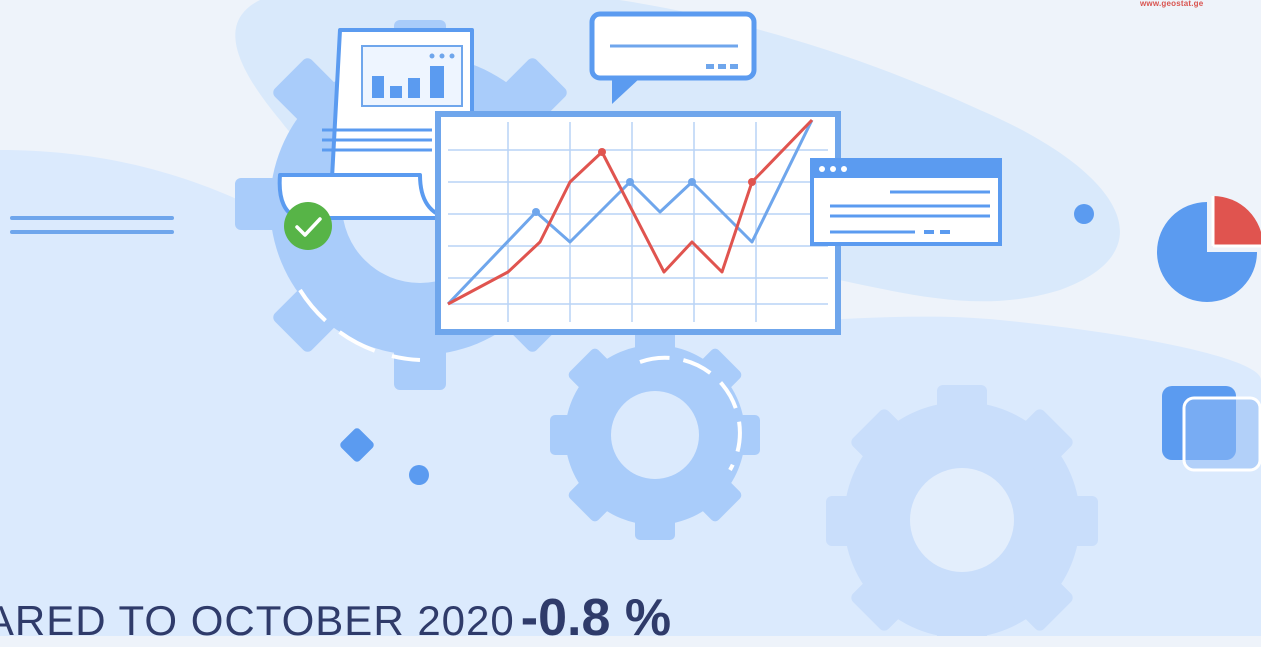  What do you see at coordinates (1211, 429) in the screenshot?
I see `stacked-cards-icon` at bounding box center [1211, 429].